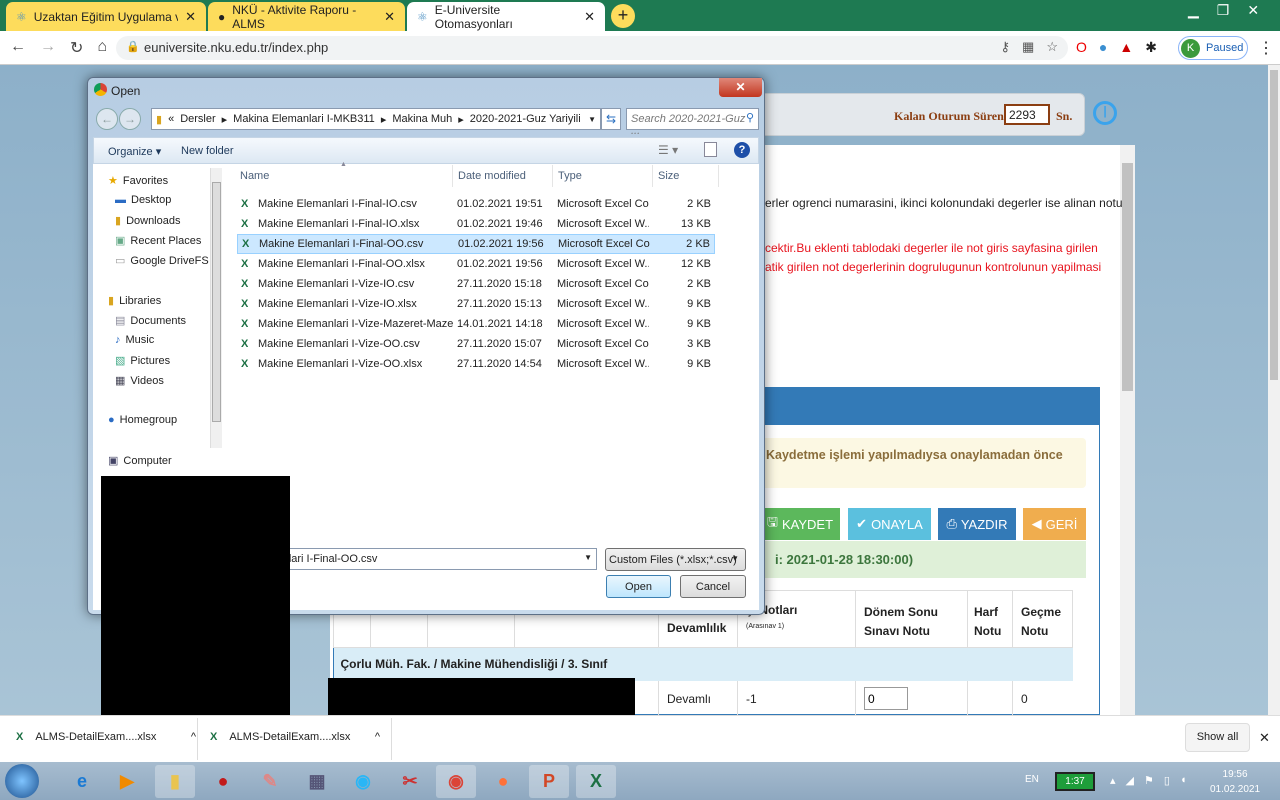  Describe the element at coordinates (1006, 47) in the screenshot. I see `key-icon: ⚷` at that location.